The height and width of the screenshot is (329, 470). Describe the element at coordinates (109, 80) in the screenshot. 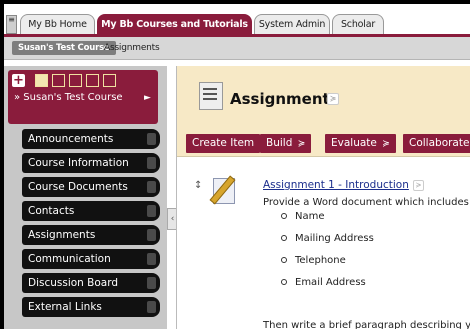

I see `window-icon` at that location.